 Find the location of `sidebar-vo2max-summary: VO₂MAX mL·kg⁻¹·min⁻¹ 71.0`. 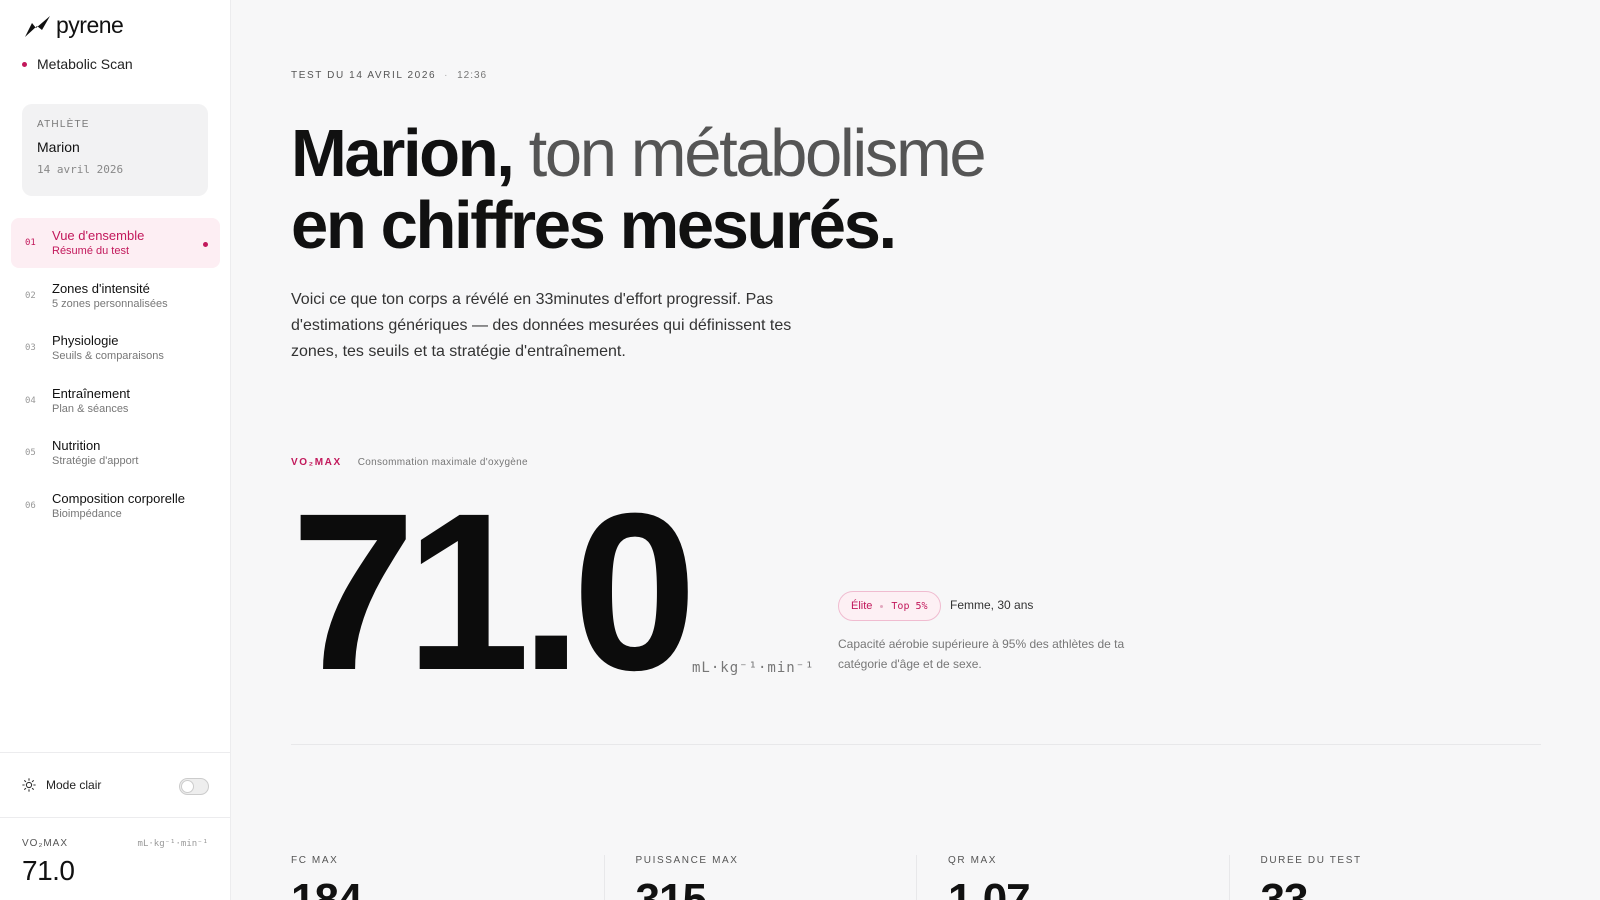

sidebar-vo2max-summary: VO₂MAX mL·kg⁻¹·min⁻¹ 71.0 is located at coordinates (115, 862).